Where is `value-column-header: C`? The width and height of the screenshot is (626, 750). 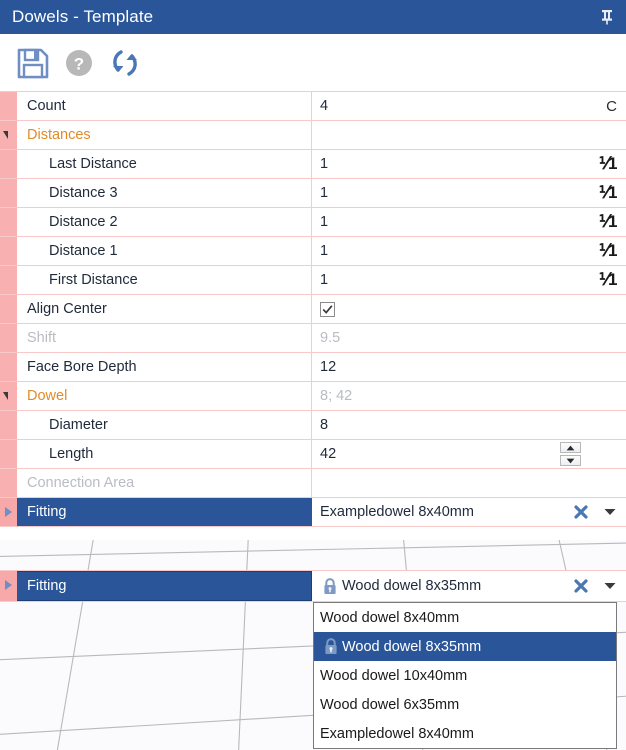 value-column-header: C is located at coordinates (611, 106).